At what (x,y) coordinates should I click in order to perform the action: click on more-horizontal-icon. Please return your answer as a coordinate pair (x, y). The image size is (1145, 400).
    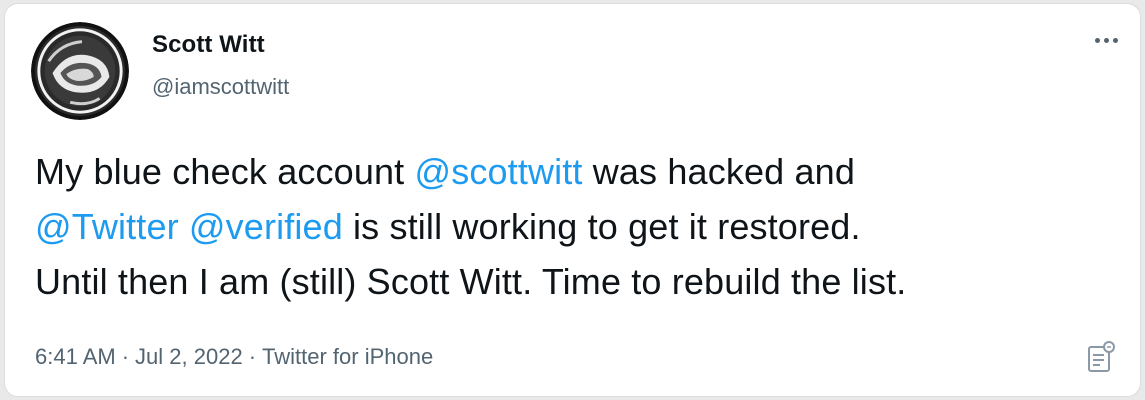
    Looking at the image, I should click on (1097, 40).